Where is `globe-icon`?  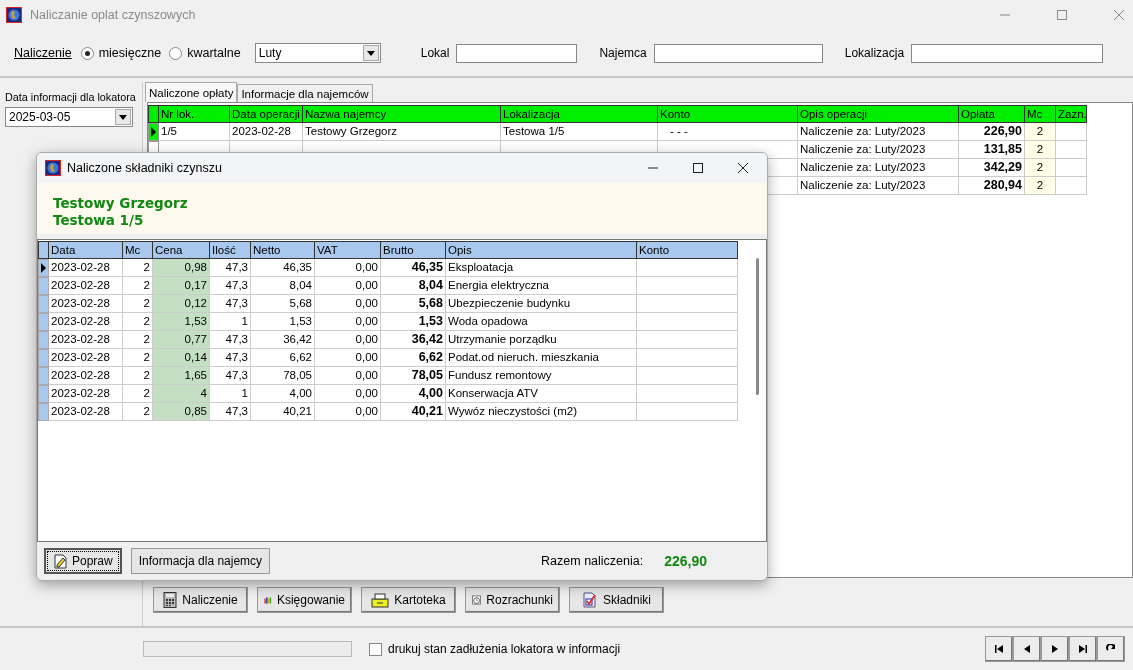 globe-icon is located at coordinates (14, 15).